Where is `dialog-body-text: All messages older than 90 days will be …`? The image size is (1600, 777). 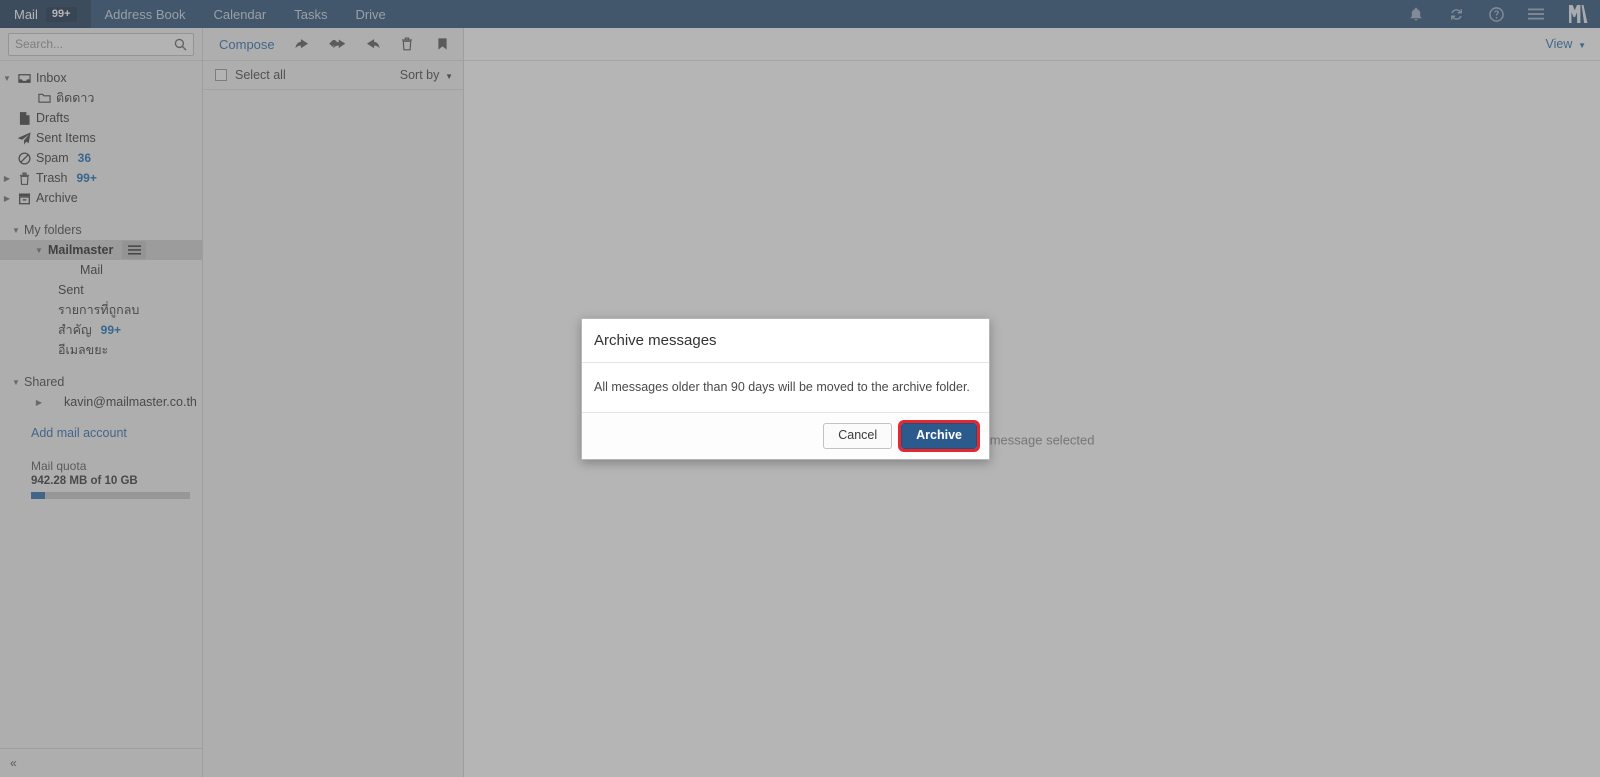
dialog-body-text: All messages older than 90 days will be … is located at coordinates (785, 388).